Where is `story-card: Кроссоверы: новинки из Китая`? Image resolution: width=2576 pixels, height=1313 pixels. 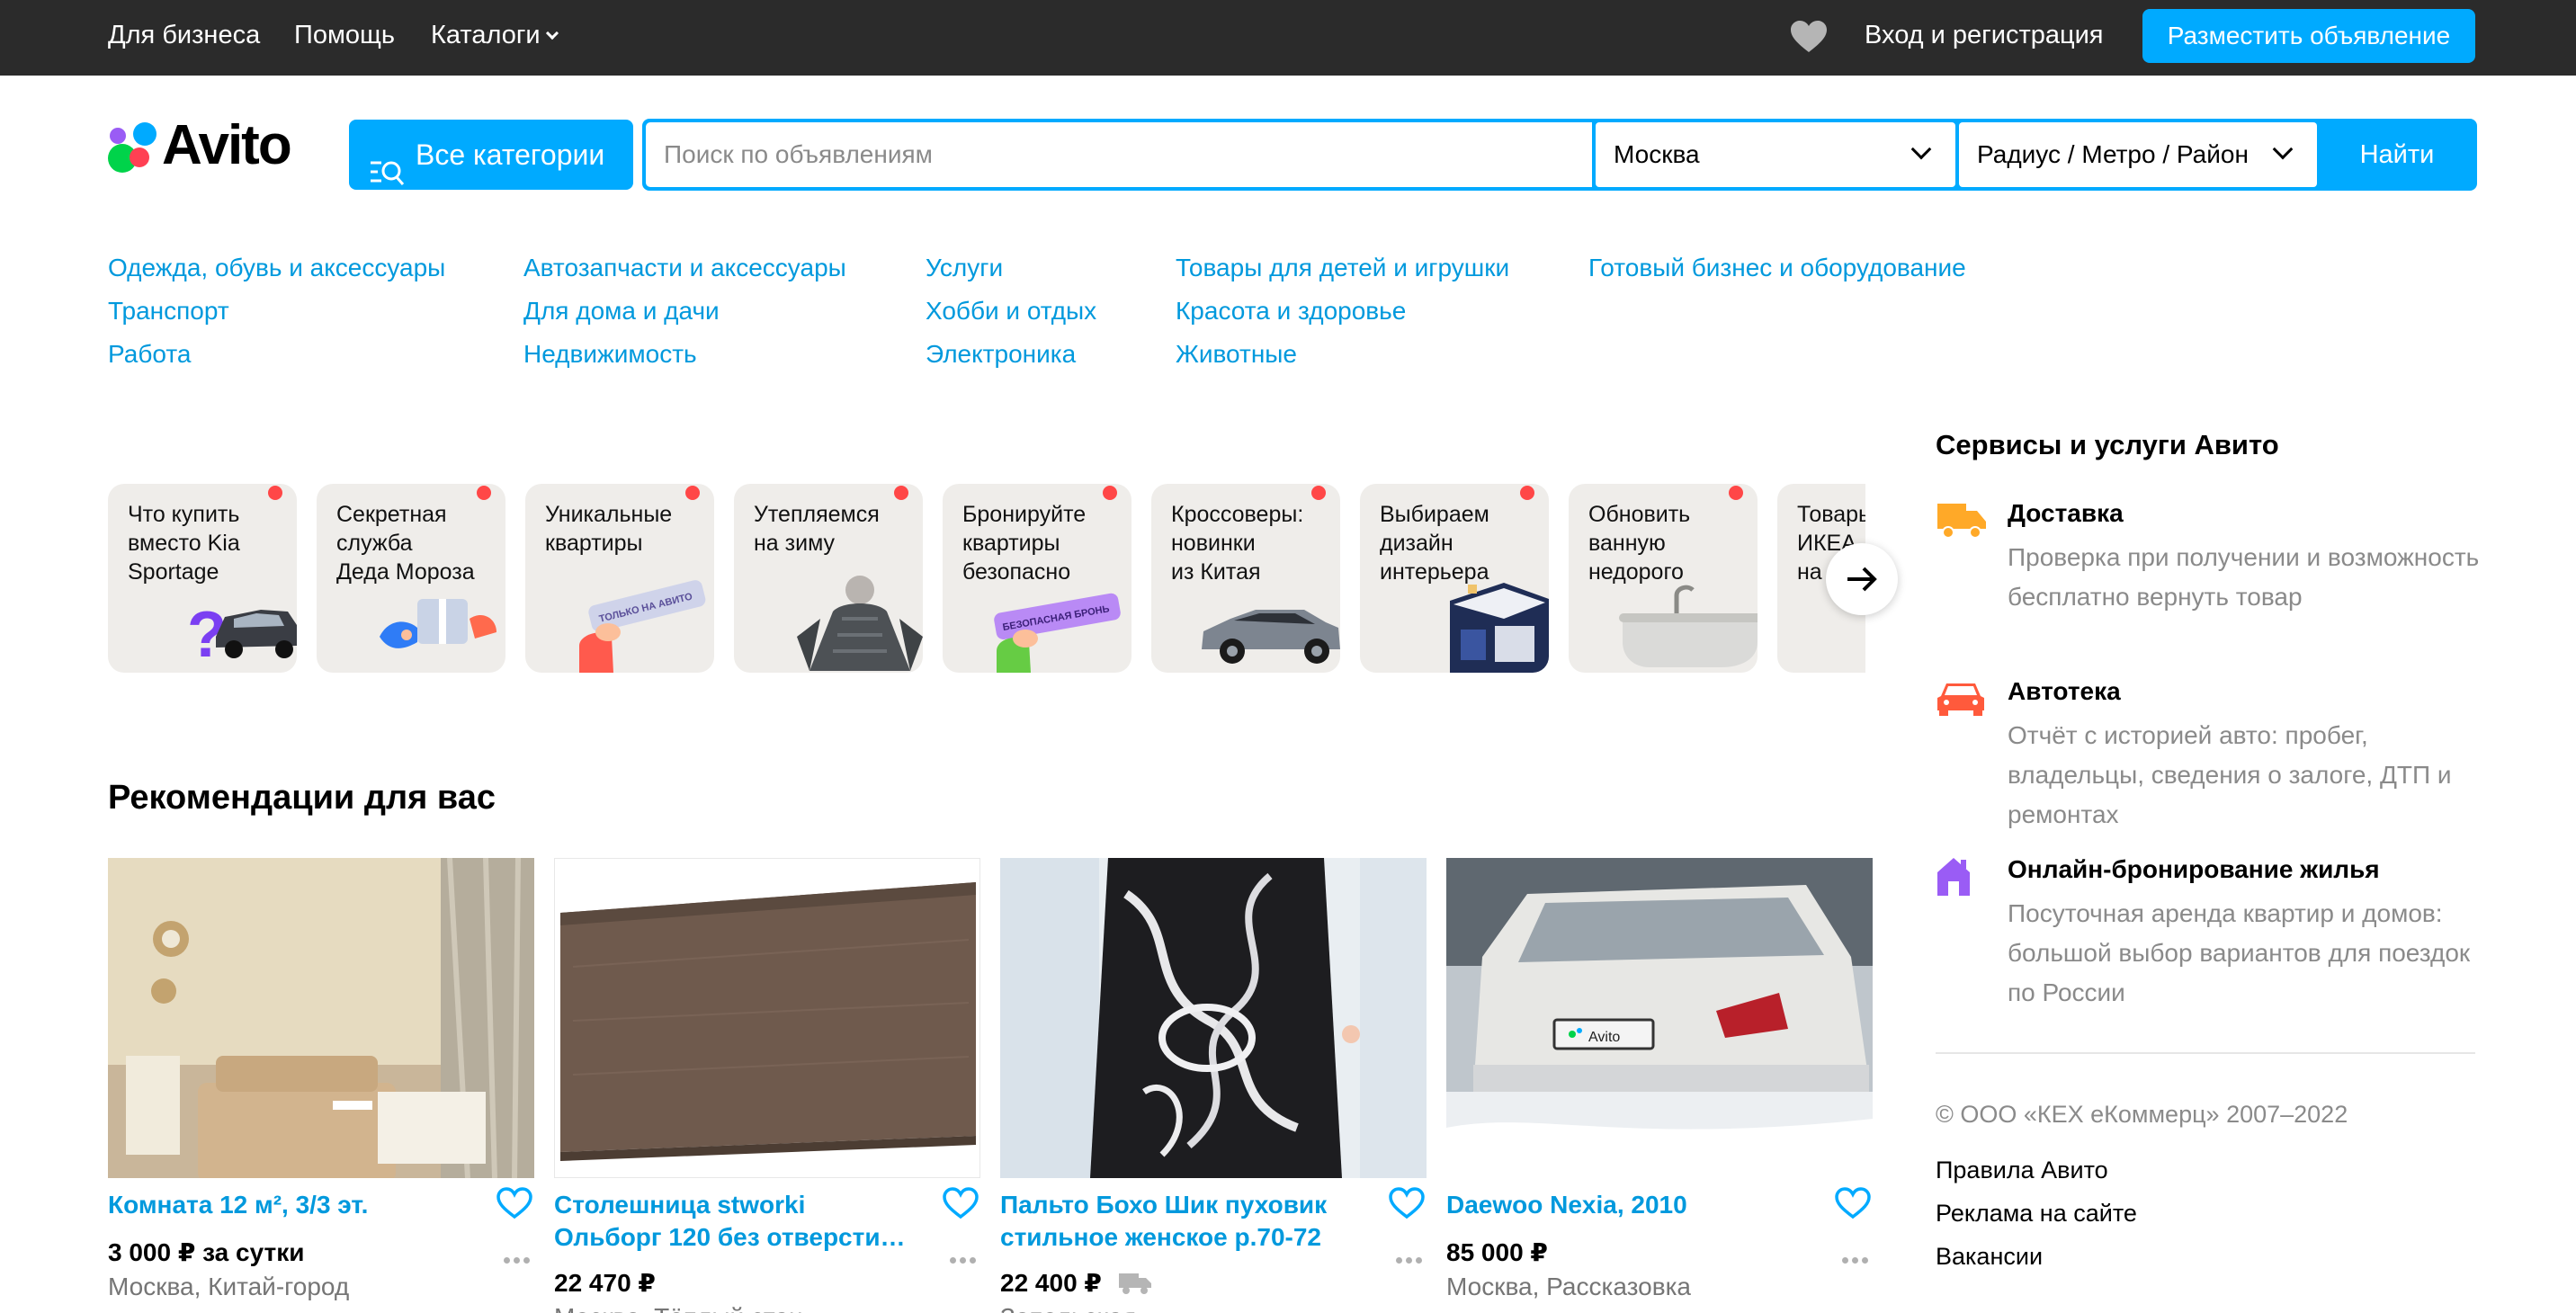
story-card: Кроссоверы: новинки из Китая is located at coordinates (1245, 578).